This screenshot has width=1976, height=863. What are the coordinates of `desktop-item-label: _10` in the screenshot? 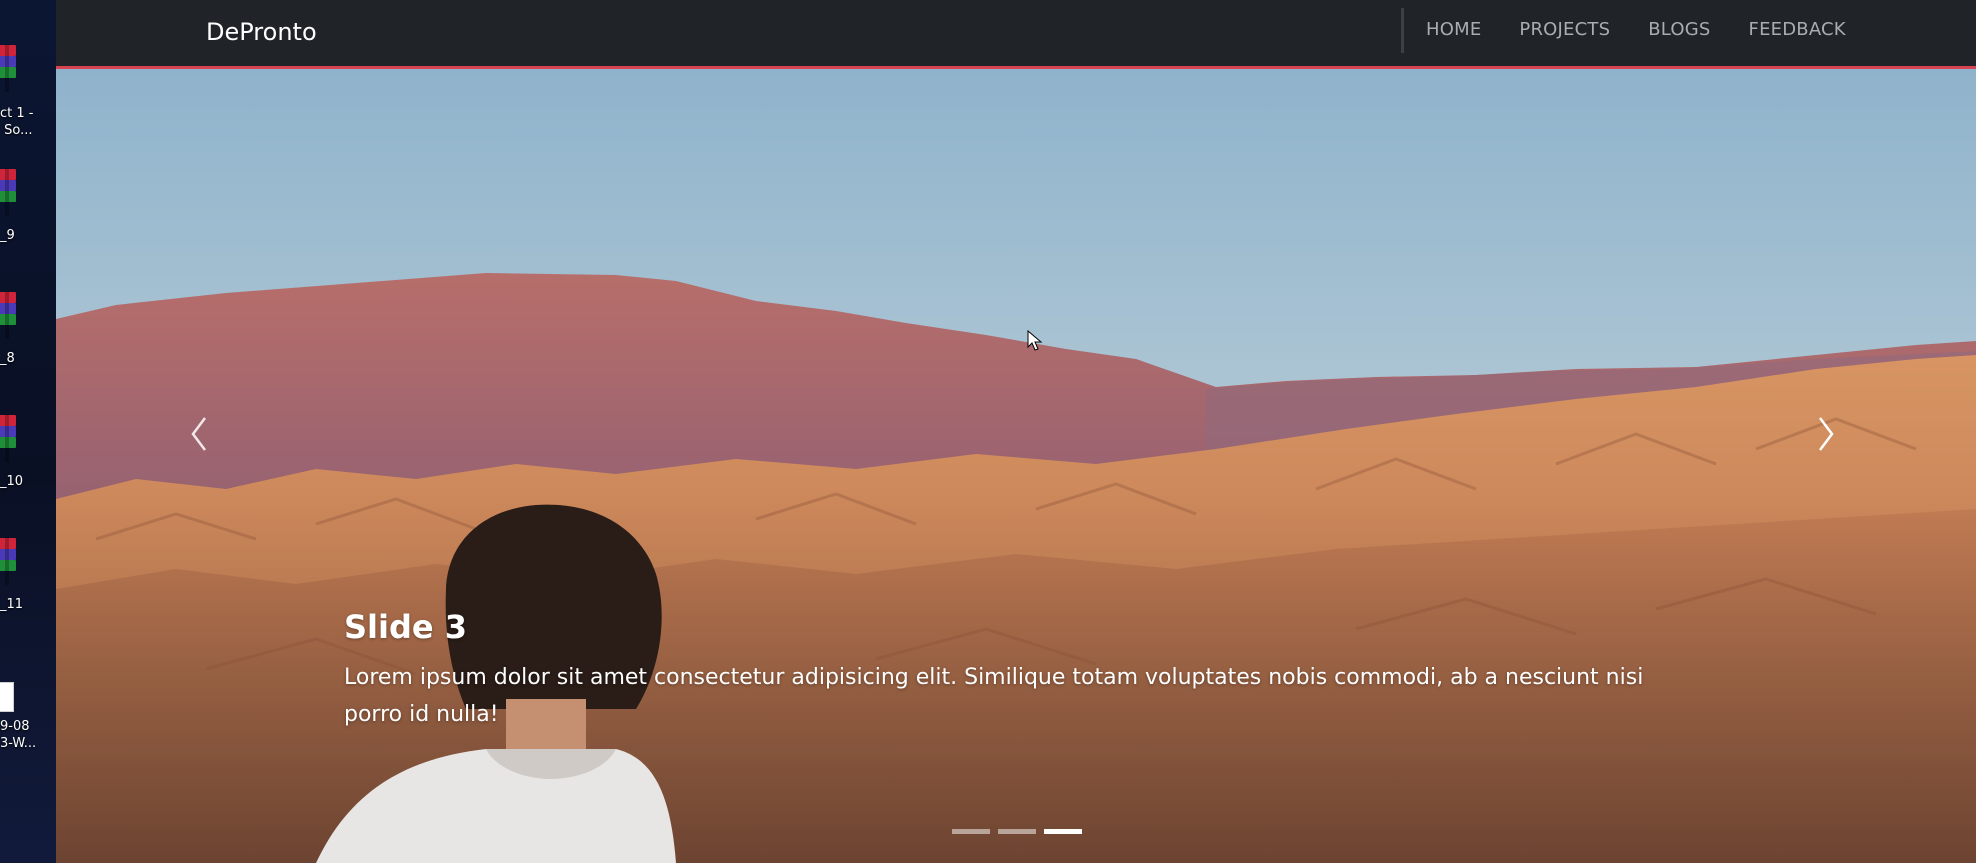 It's located at (12, 481).